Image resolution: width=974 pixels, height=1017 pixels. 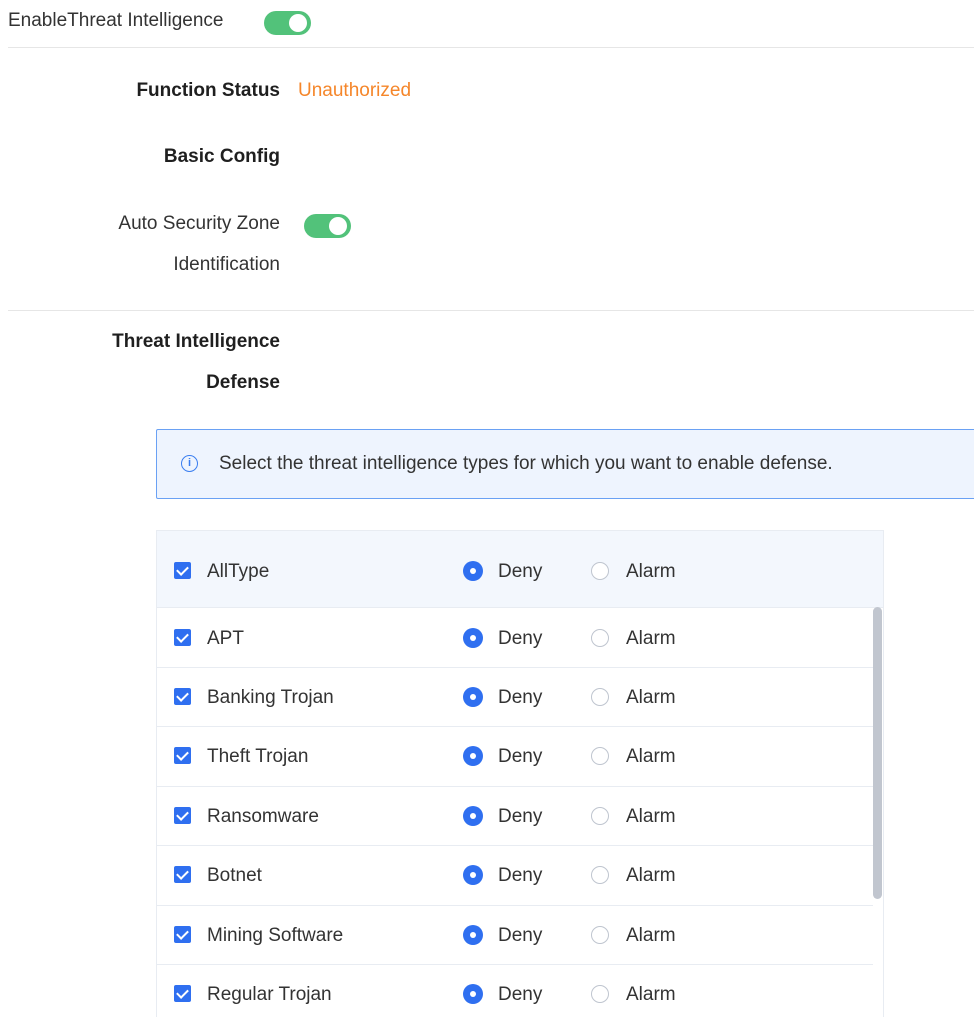 I want to click on enable-threat-intelligence-label: EnableThreat Intelligence, so click(x=116, y=20).